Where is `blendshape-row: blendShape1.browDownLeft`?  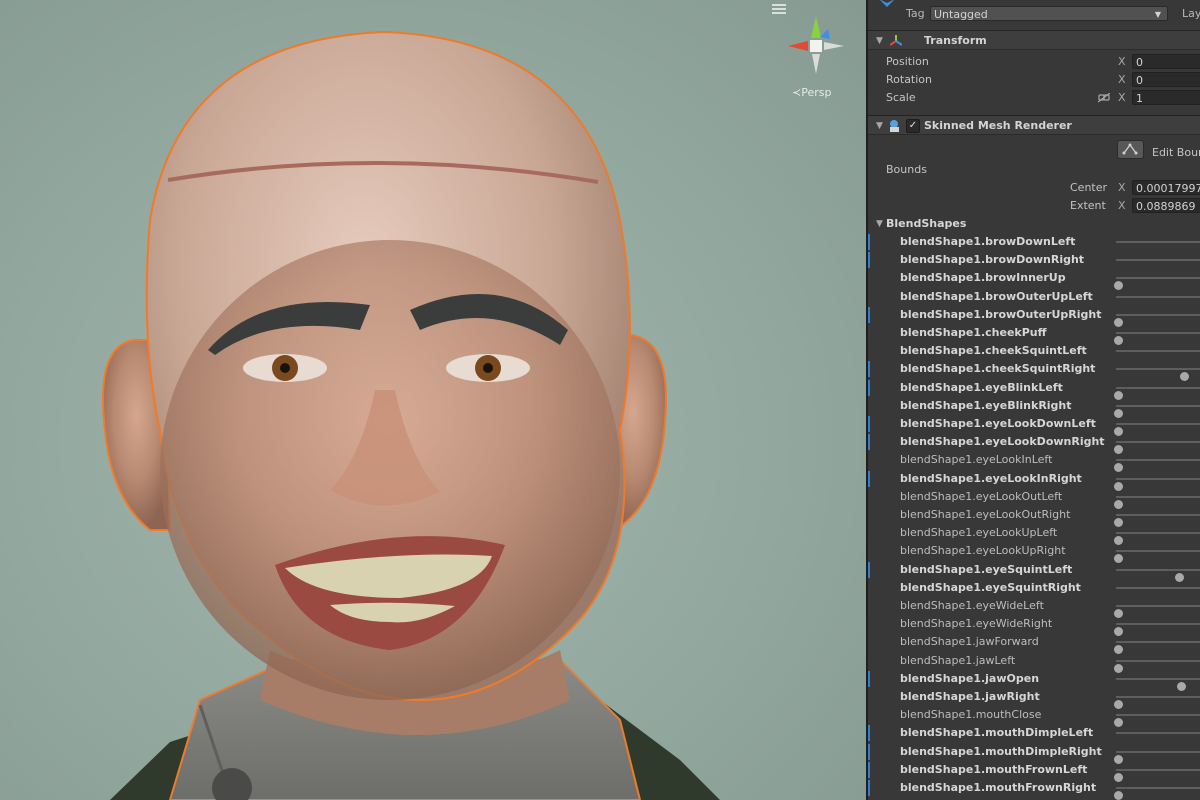
blendshape-row: blendShape1.browDownLeft is located at coordinates (1034, 242).